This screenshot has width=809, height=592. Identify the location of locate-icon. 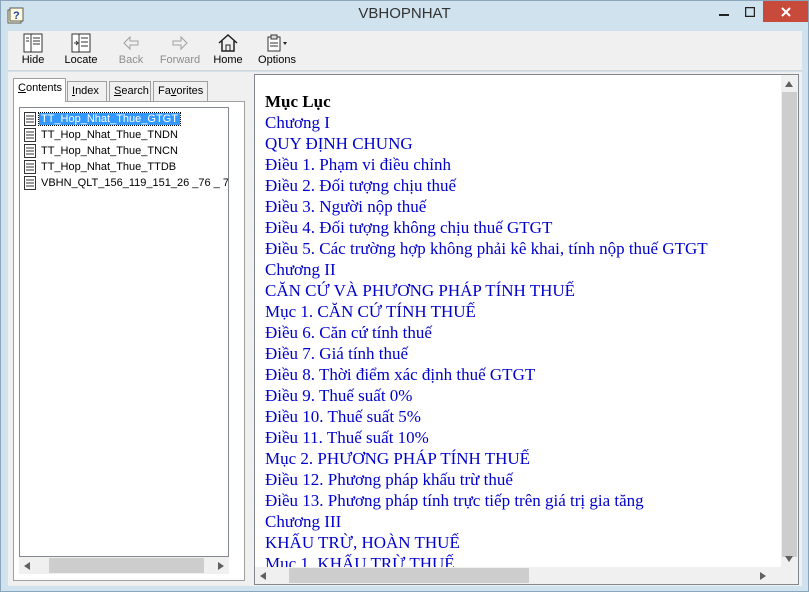
(81, 43).